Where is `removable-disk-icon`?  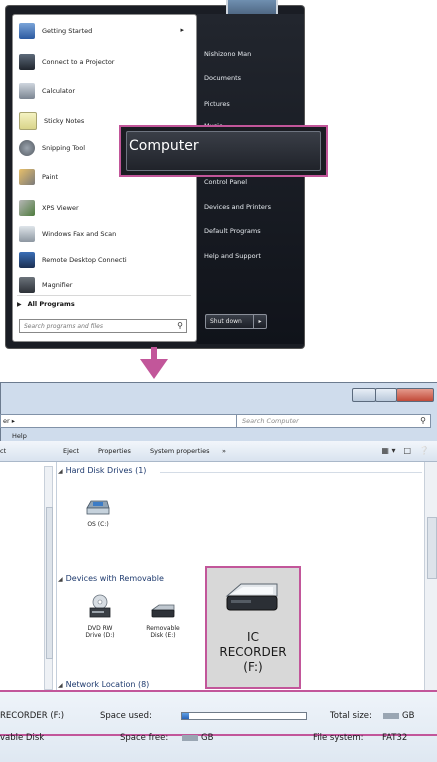
removable-disk-icon is located at coordinates (162, 611).